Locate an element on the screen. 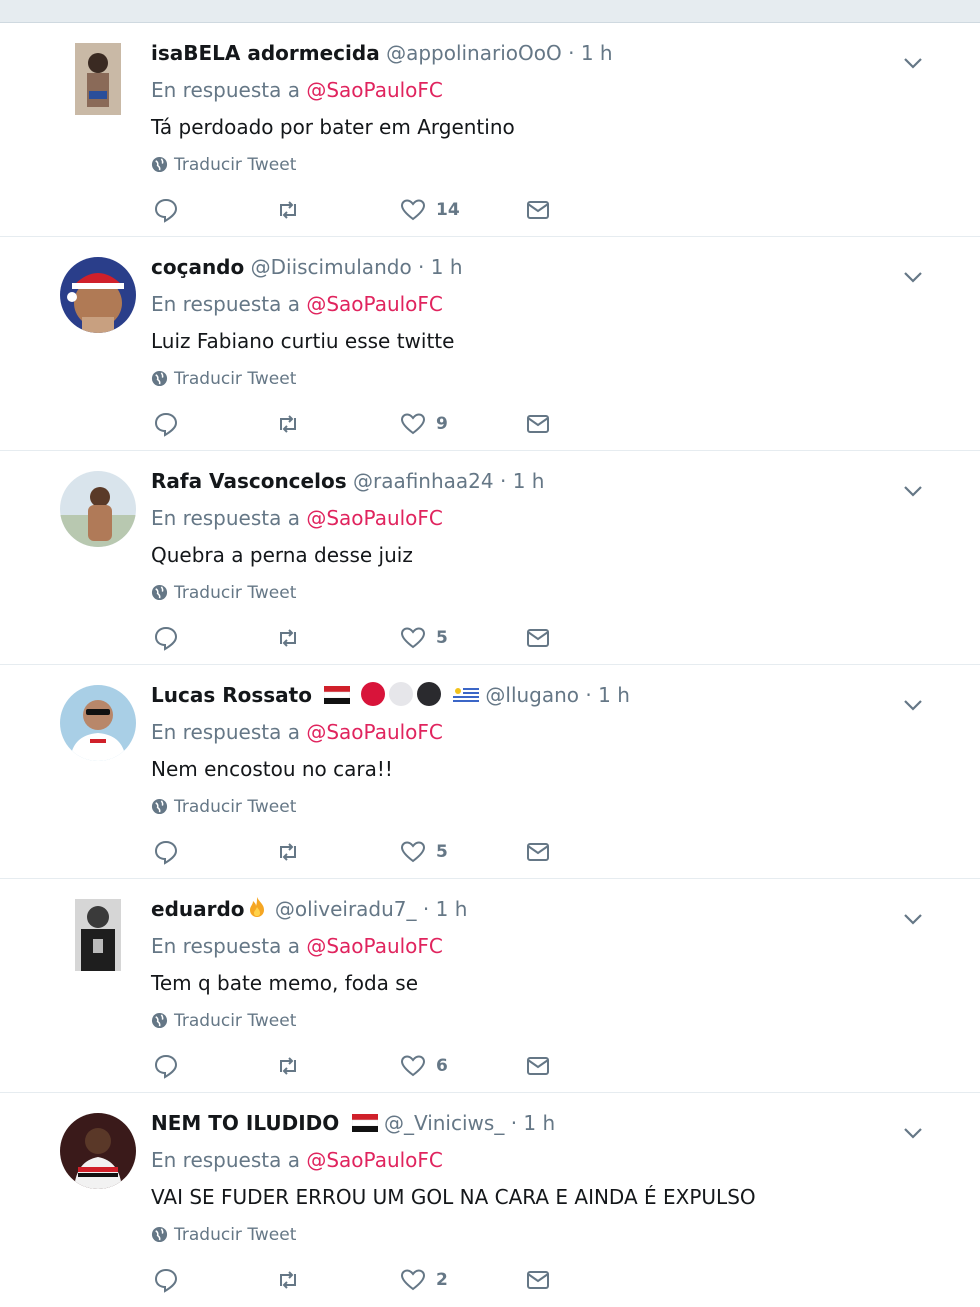 This screenshot has width=980, height=1307. handle: @appolinarioOoO is located at coordinates (474, 53).